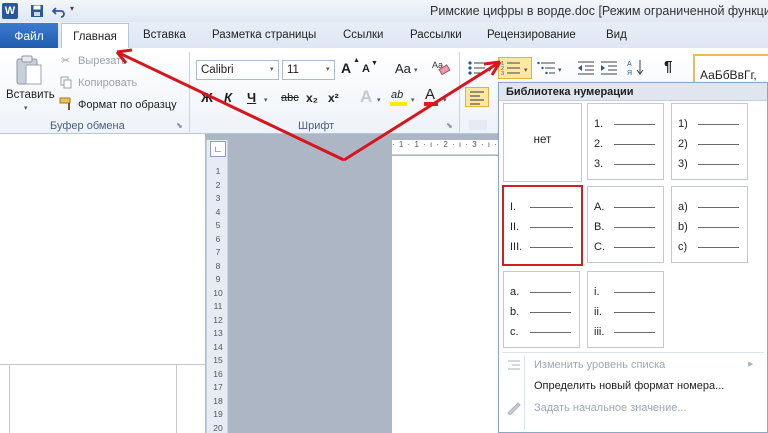  What do you see at coordinates (436, 39) in the screenshot?
I see `tab-mailings: Рассылки` at bounding box center [436, 39].